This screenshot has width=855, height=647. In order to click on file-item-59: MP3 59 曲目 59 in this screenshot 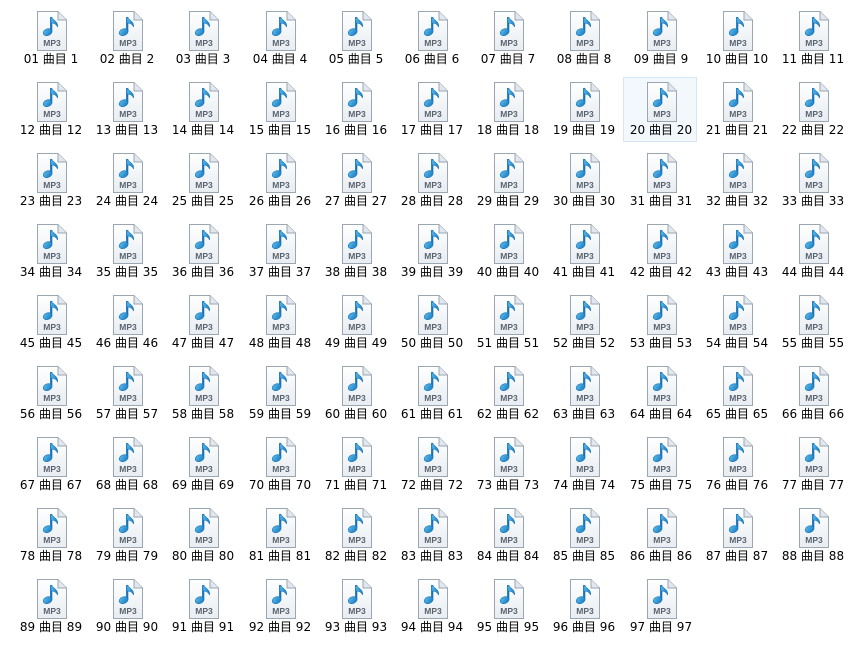, I will do `click(279, 393)`.